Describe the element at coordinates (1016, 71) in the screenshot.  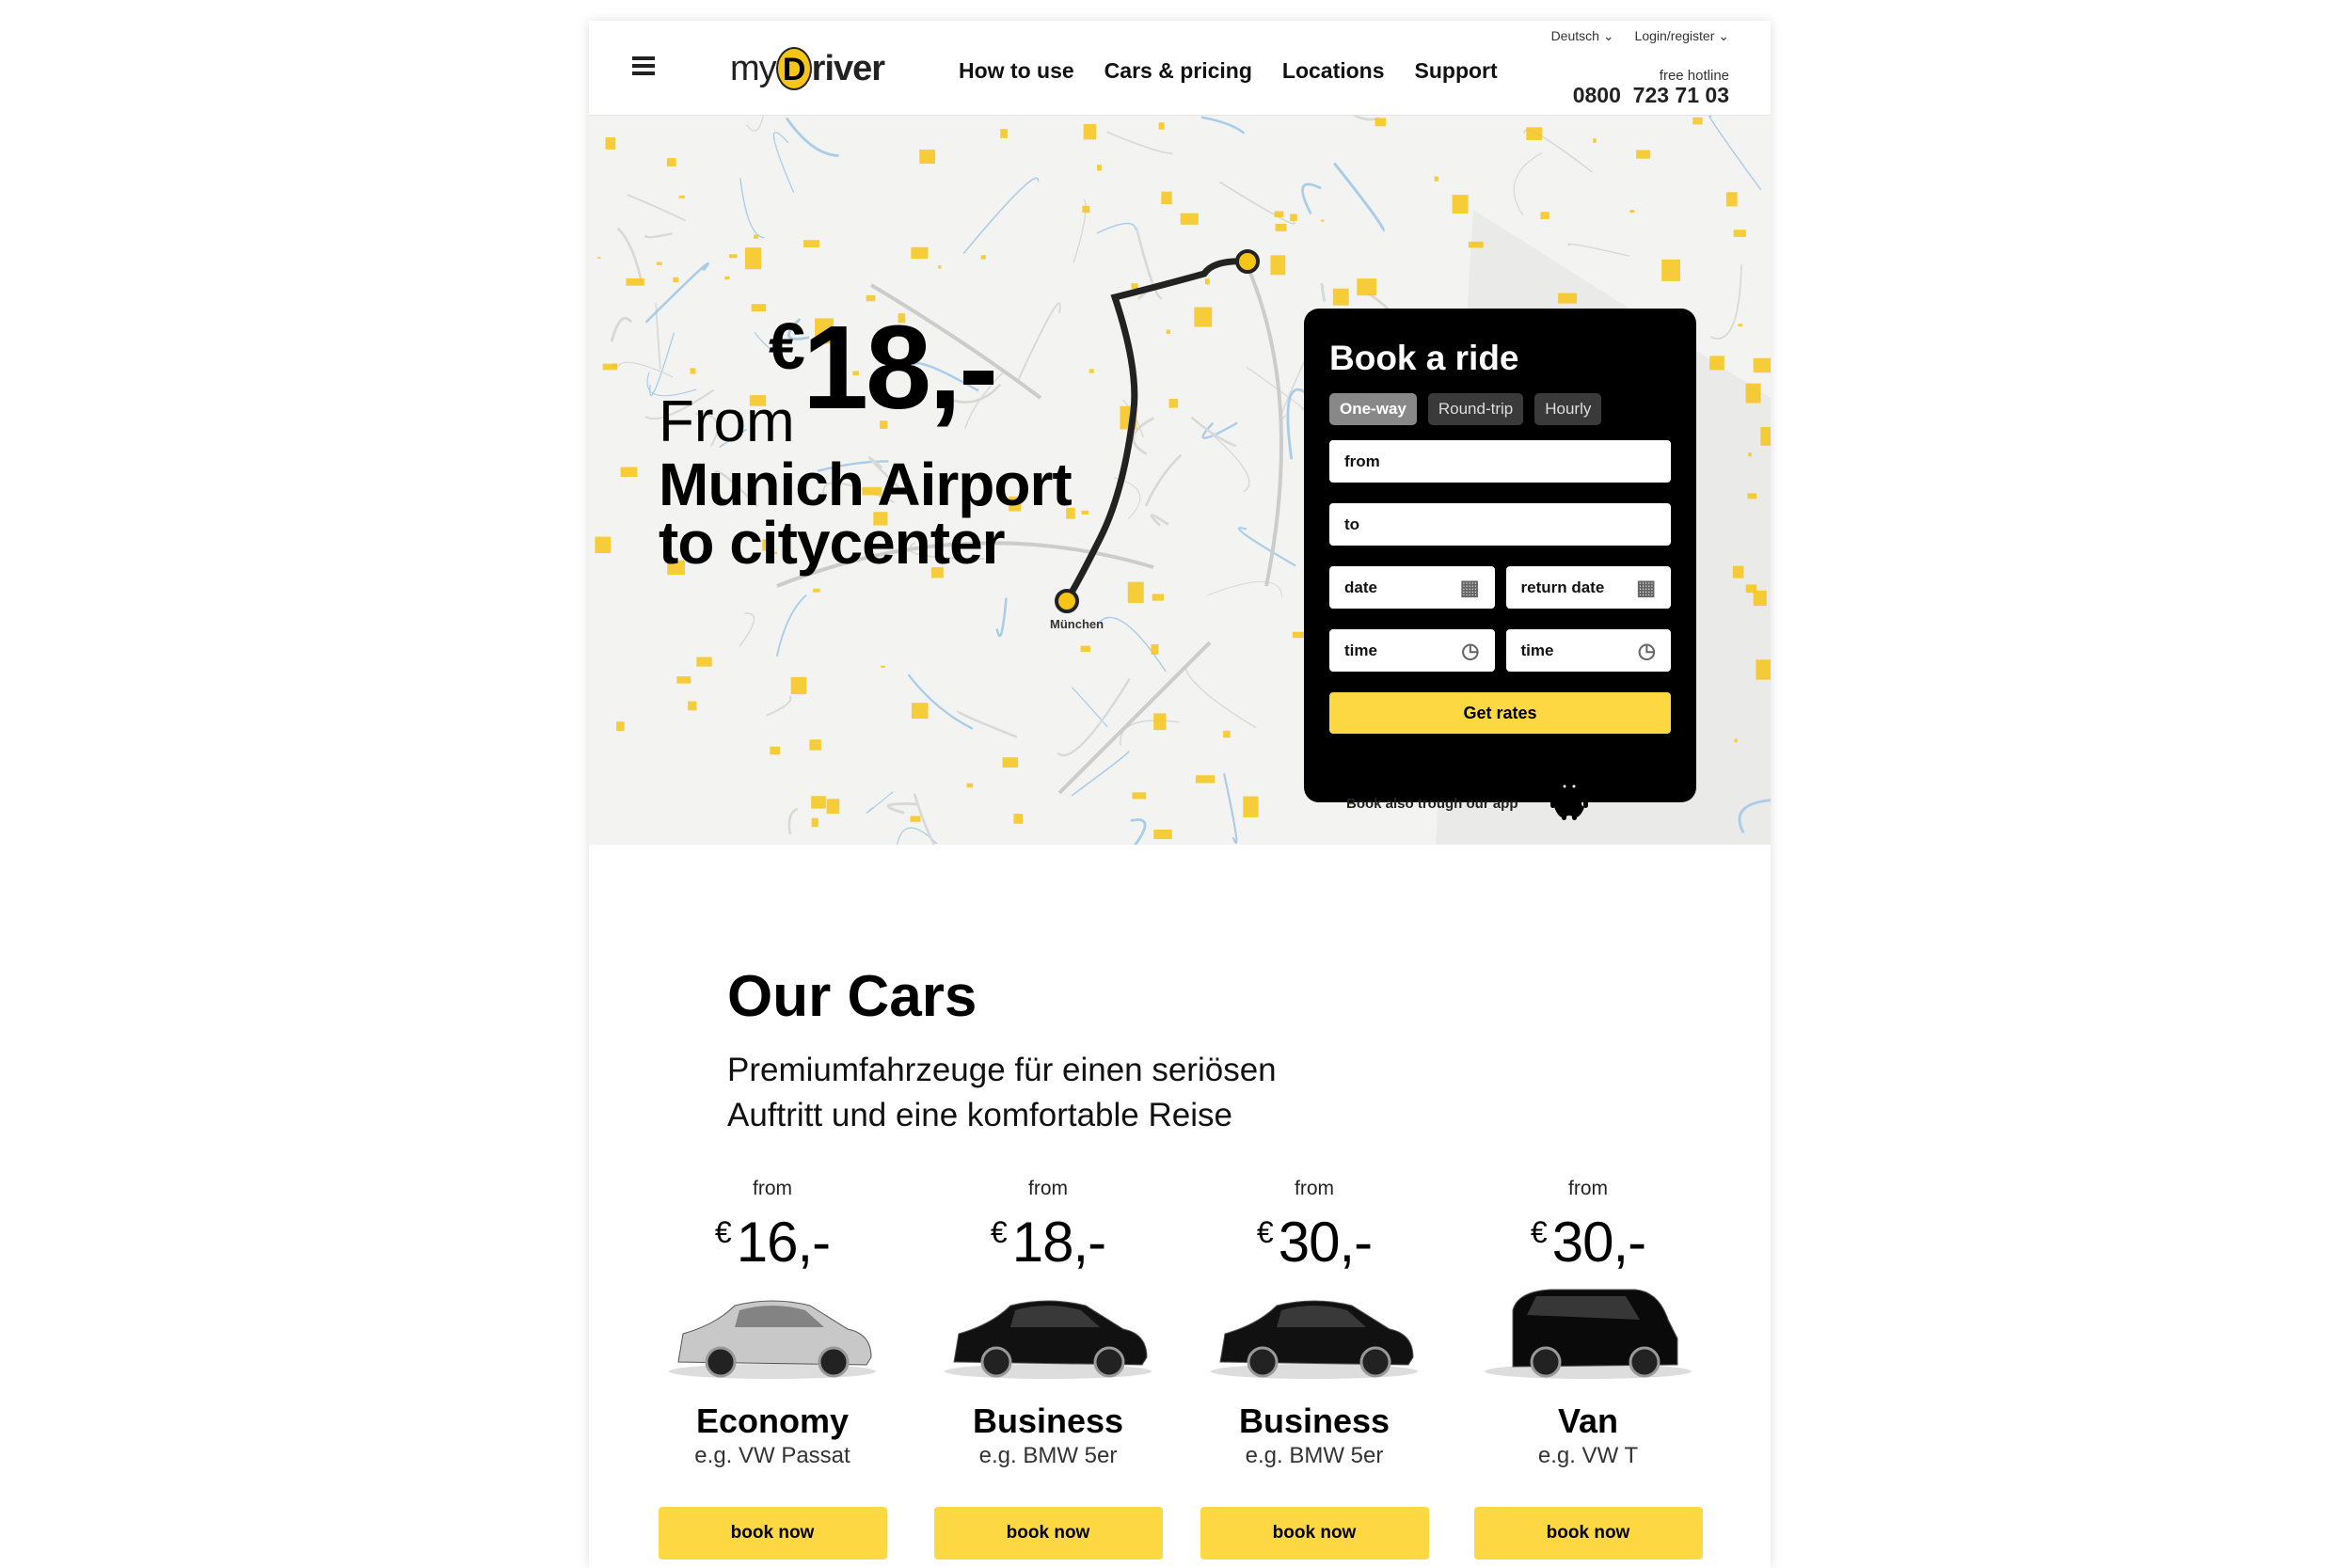
I see `nav-how-to-use: How to use` at that location.